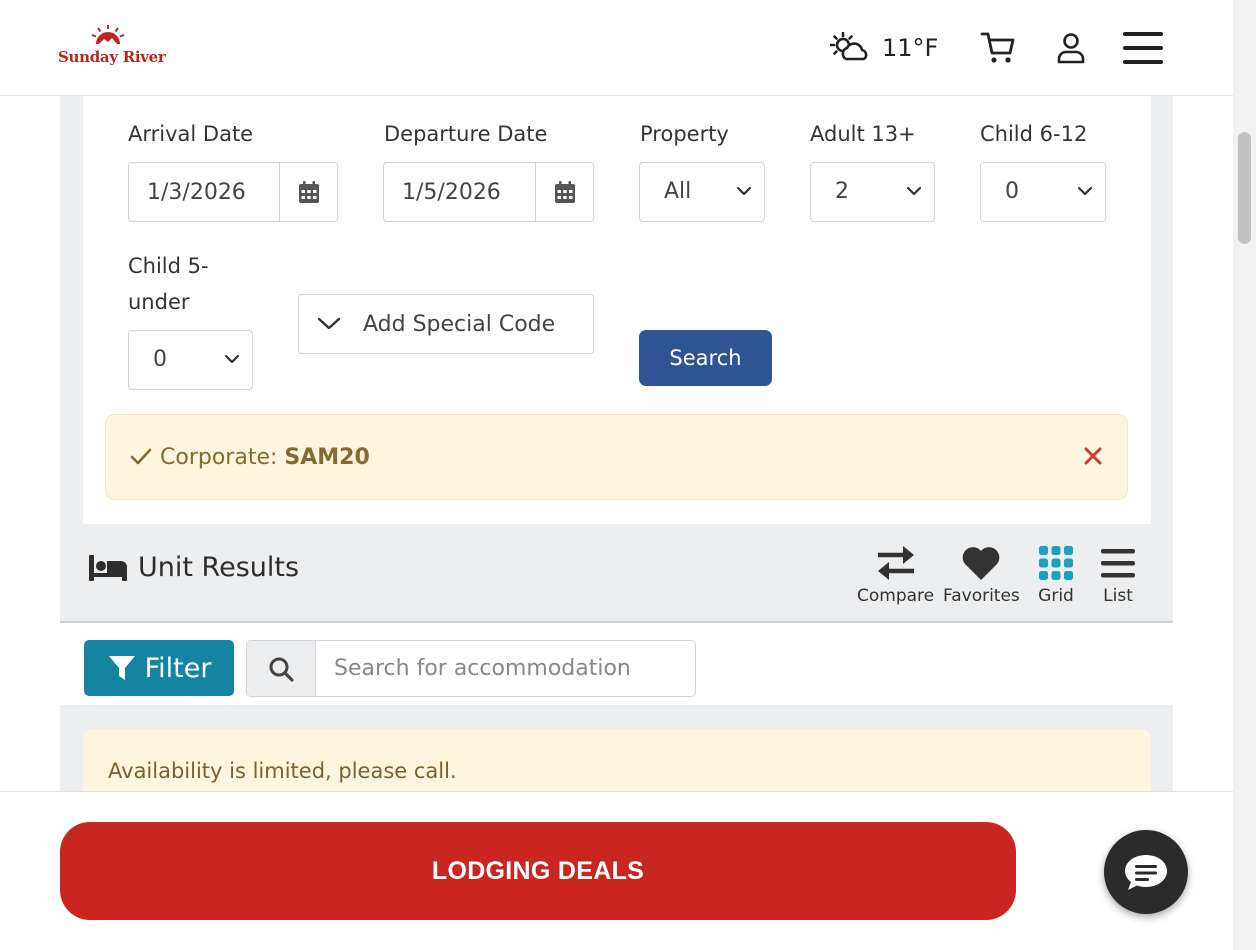 The height and width of the screenshot is (950, 1256). Describe the element at coordinates (121, 668) in the screenshot. I see `filter-funnel-icon` at that location.